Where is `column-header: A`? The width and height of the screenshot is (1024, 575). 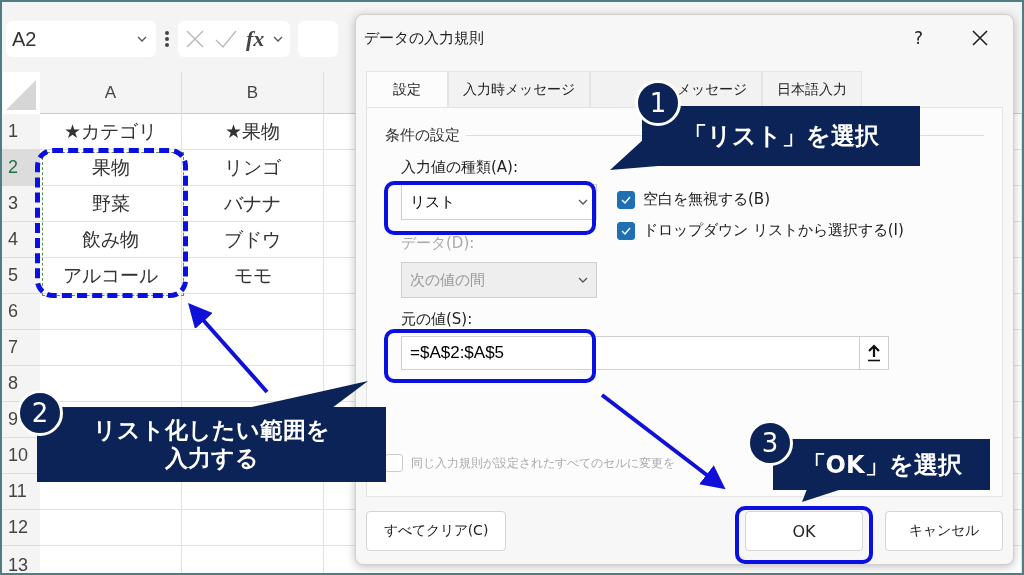 column-header: A is located at coordinates (111, 93).